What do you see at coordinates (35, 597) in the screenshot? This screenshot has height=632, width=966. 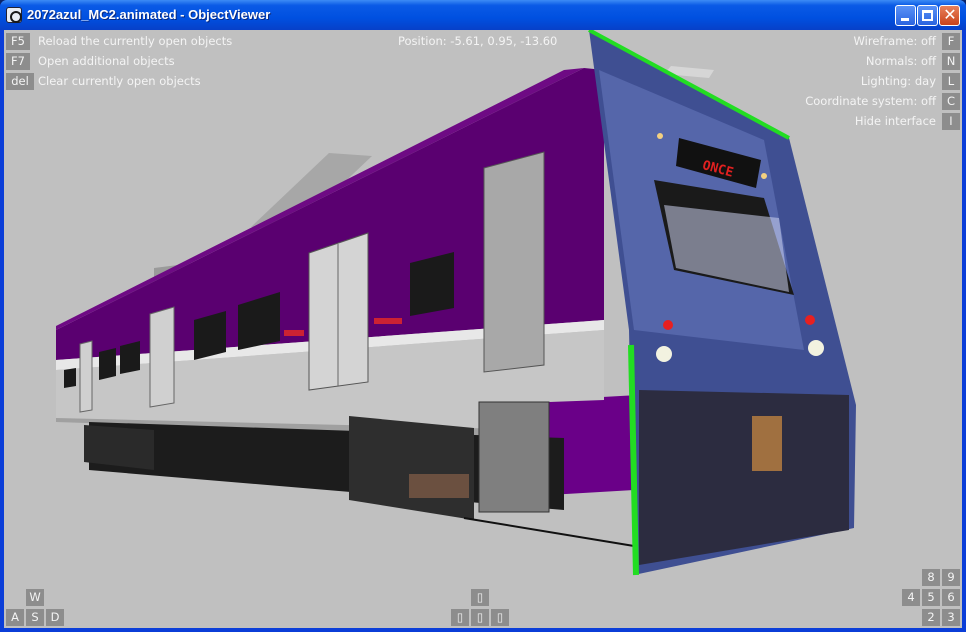 I see `key-w: W` at bounding box center [35, 597].